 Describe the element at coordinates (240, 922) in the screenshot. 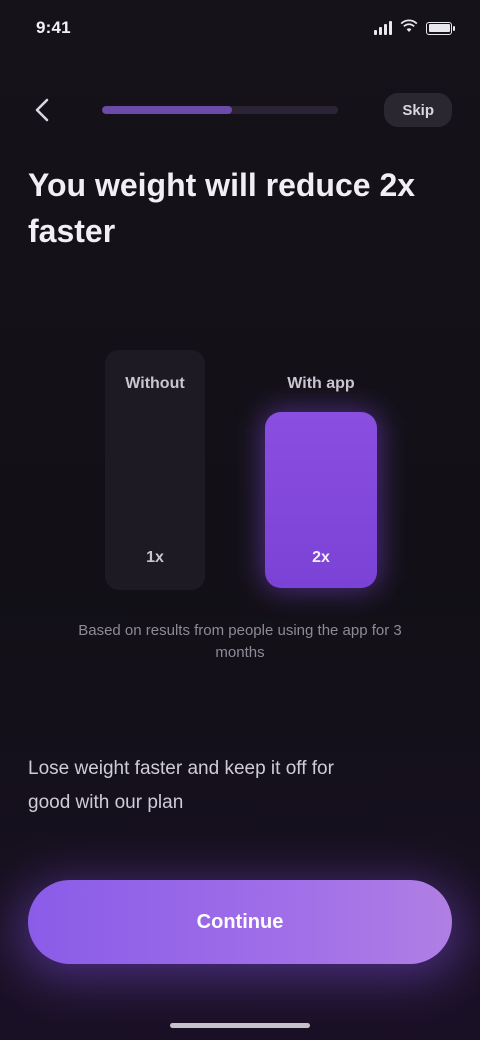

I see `continue-button: Continue` at that location.